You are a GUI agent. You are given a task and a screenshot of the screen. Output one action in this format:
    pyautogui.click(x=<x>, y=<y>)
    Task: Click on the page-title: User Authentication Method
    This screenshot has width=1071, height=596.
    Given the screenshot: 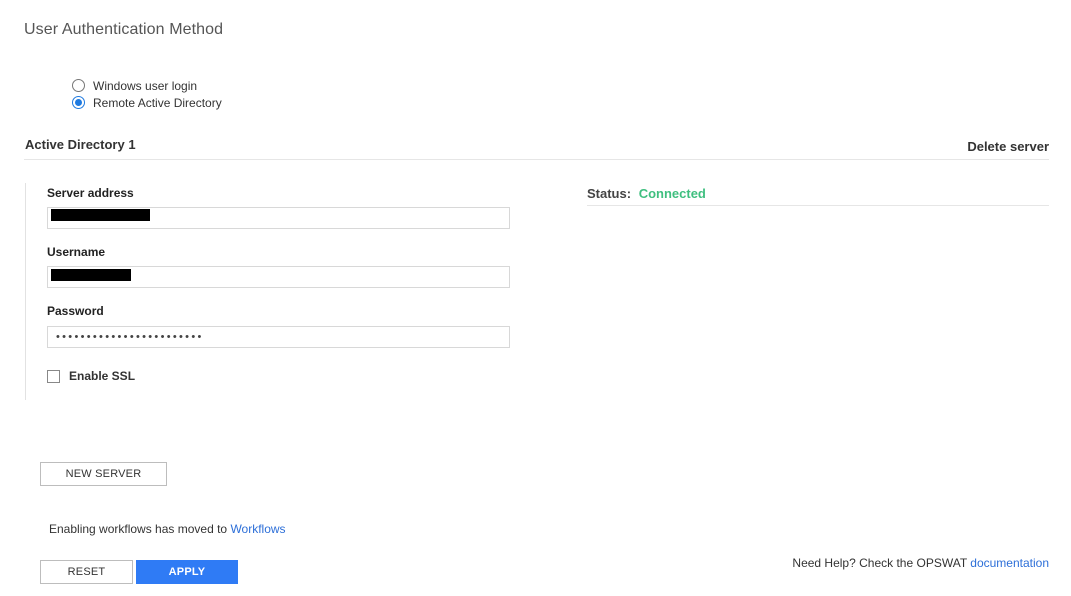 What is the action you would take?
    pyautogui.click(x=124, y=29)
    